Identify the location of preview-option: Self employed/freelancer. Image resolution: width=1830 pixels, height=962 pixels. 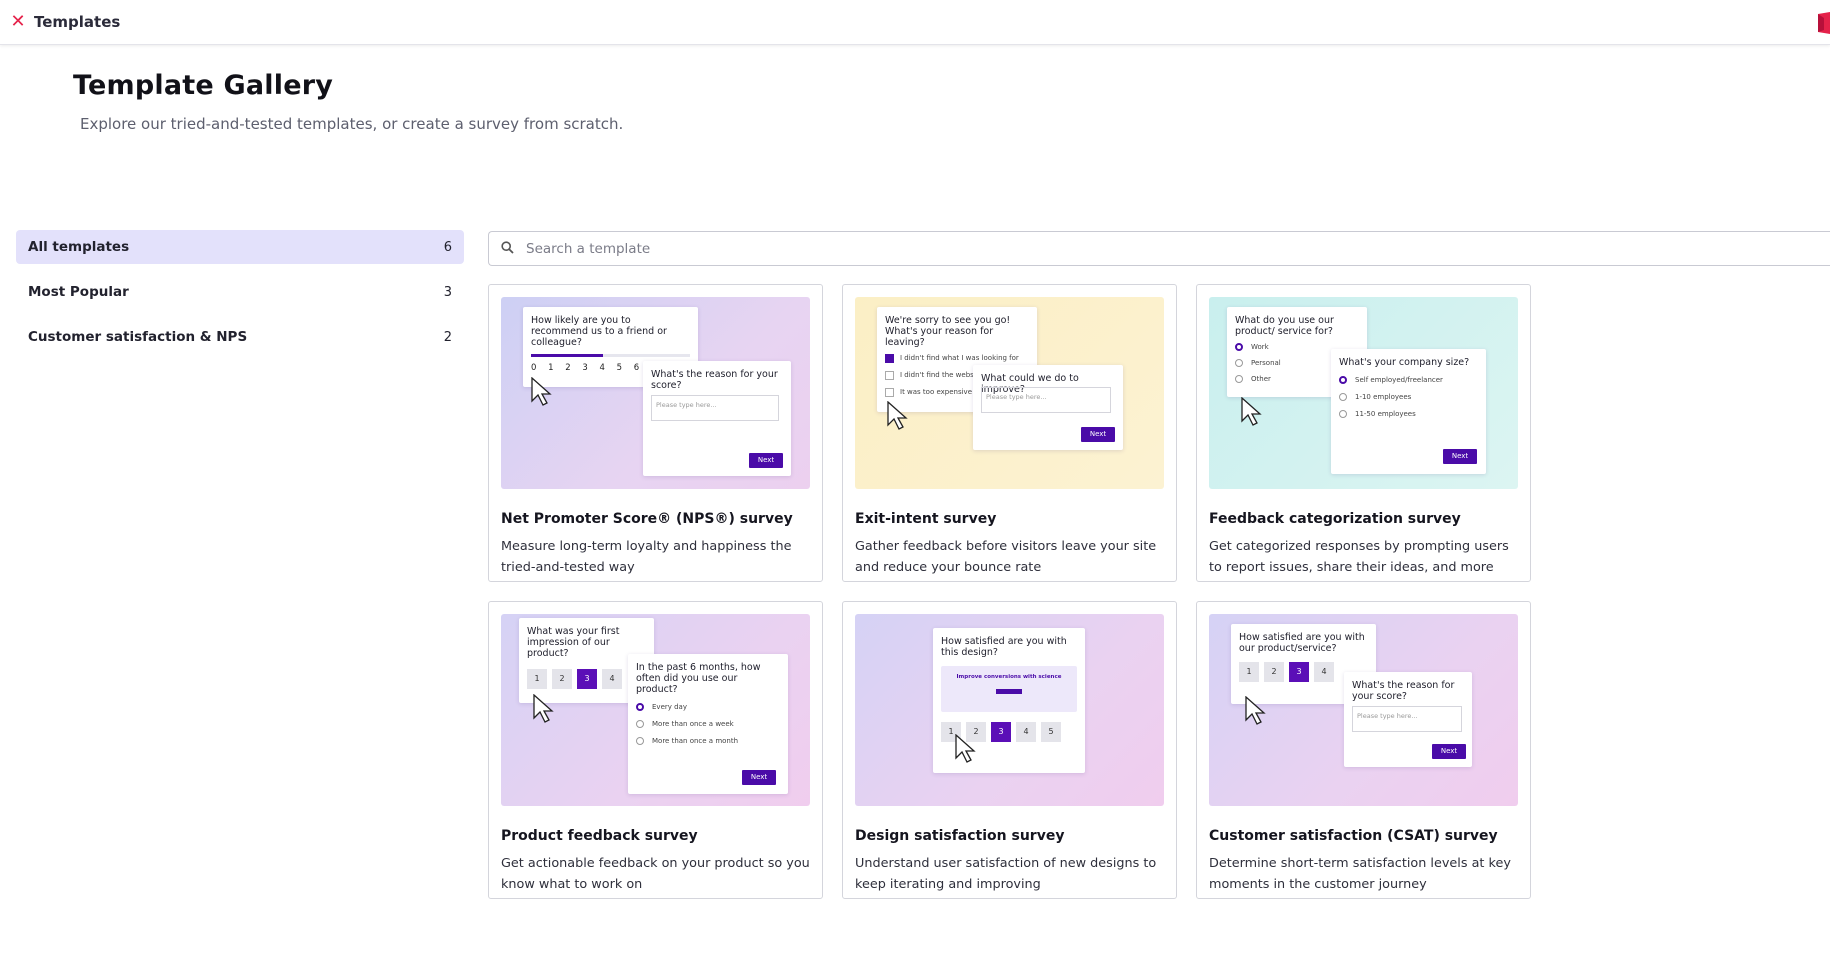
(1408, 380).